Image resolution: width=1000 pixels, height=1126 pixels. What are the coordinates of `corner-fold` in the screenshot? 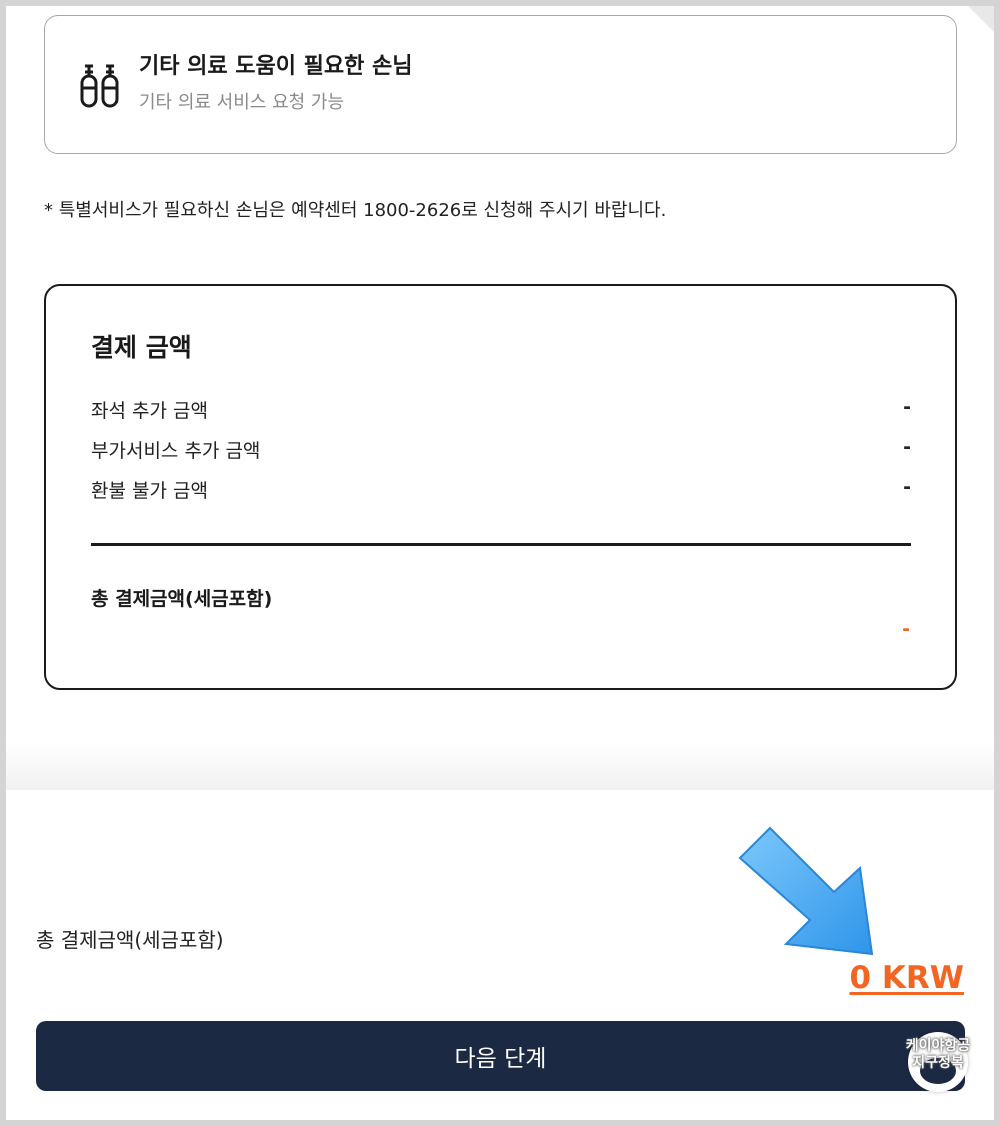 It's located at (981, 19).